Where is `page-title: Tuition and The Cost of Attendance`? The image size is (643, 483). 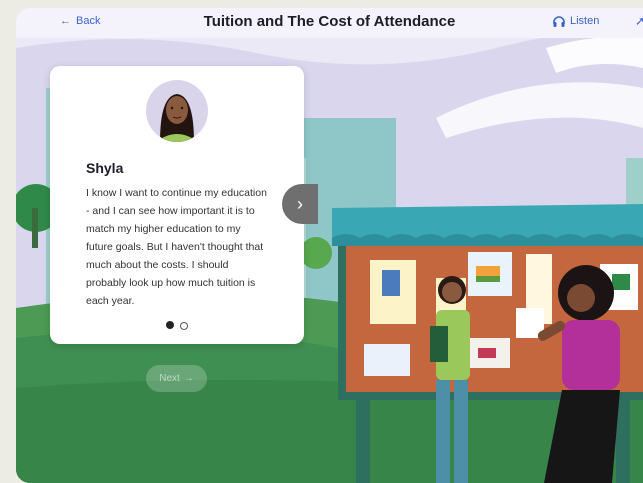
page-title: Tuition and The Cost of Attendance is located at coordinates (329, 21).